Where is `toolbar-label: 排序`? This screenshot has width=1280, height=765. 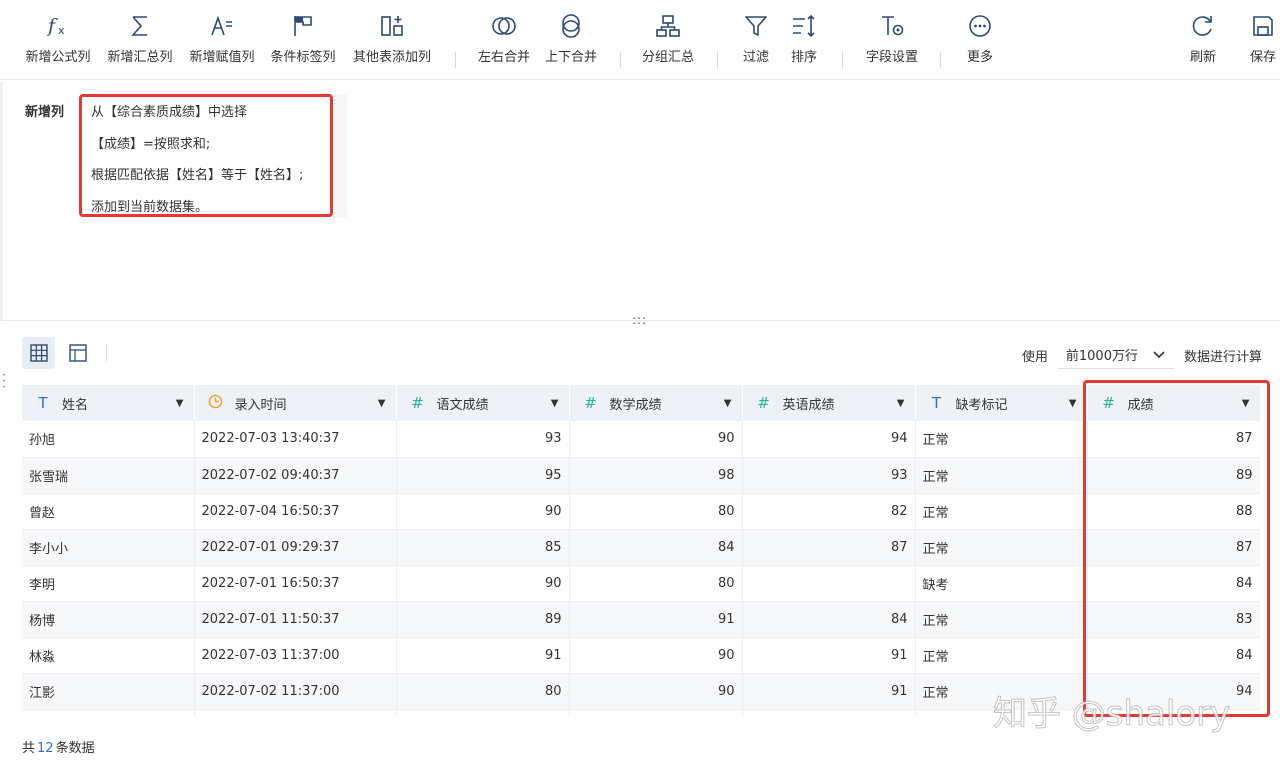 toolbar-label: 排序 is located at coordinates (803, 57).